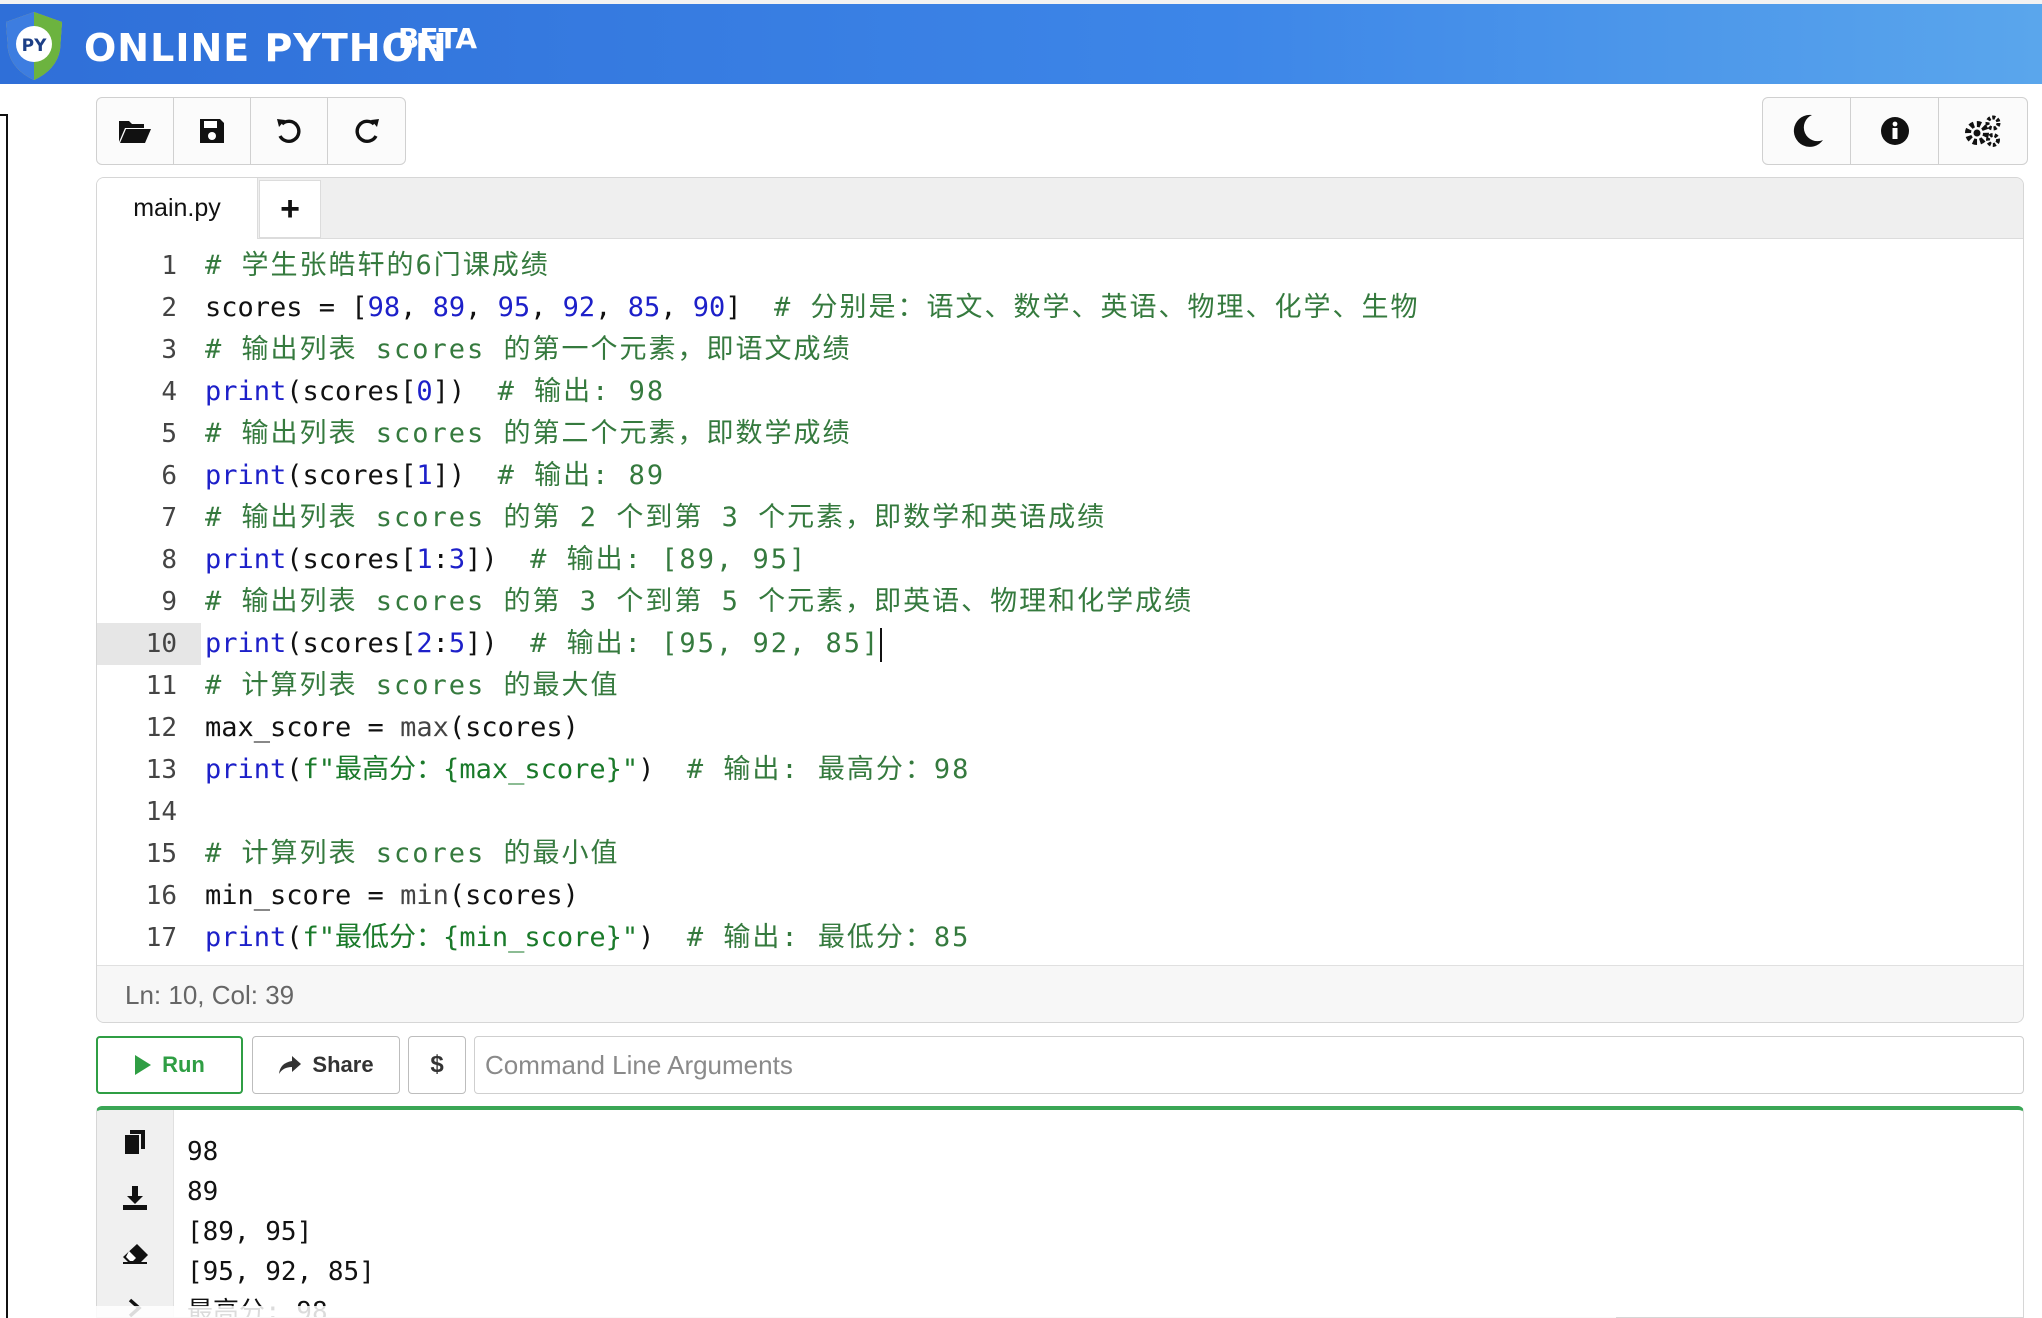 This screenshot has width=2042, height=1318. What do you see at coordinates (343, 1064) in the screenshot?
I see `share-button-label: Share` at bounding box center [343, 1064].